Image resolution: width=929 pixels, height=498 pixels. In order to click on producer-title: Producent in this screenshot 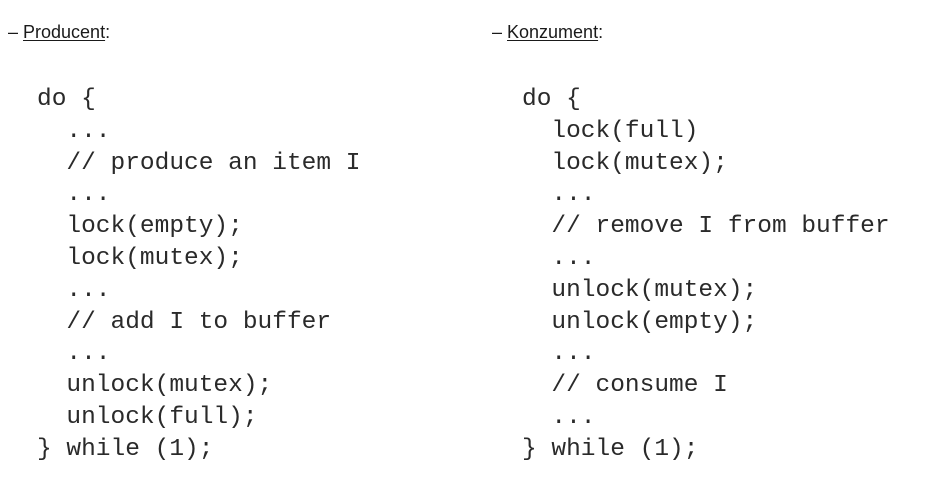, I will do `click(64, 32)`.